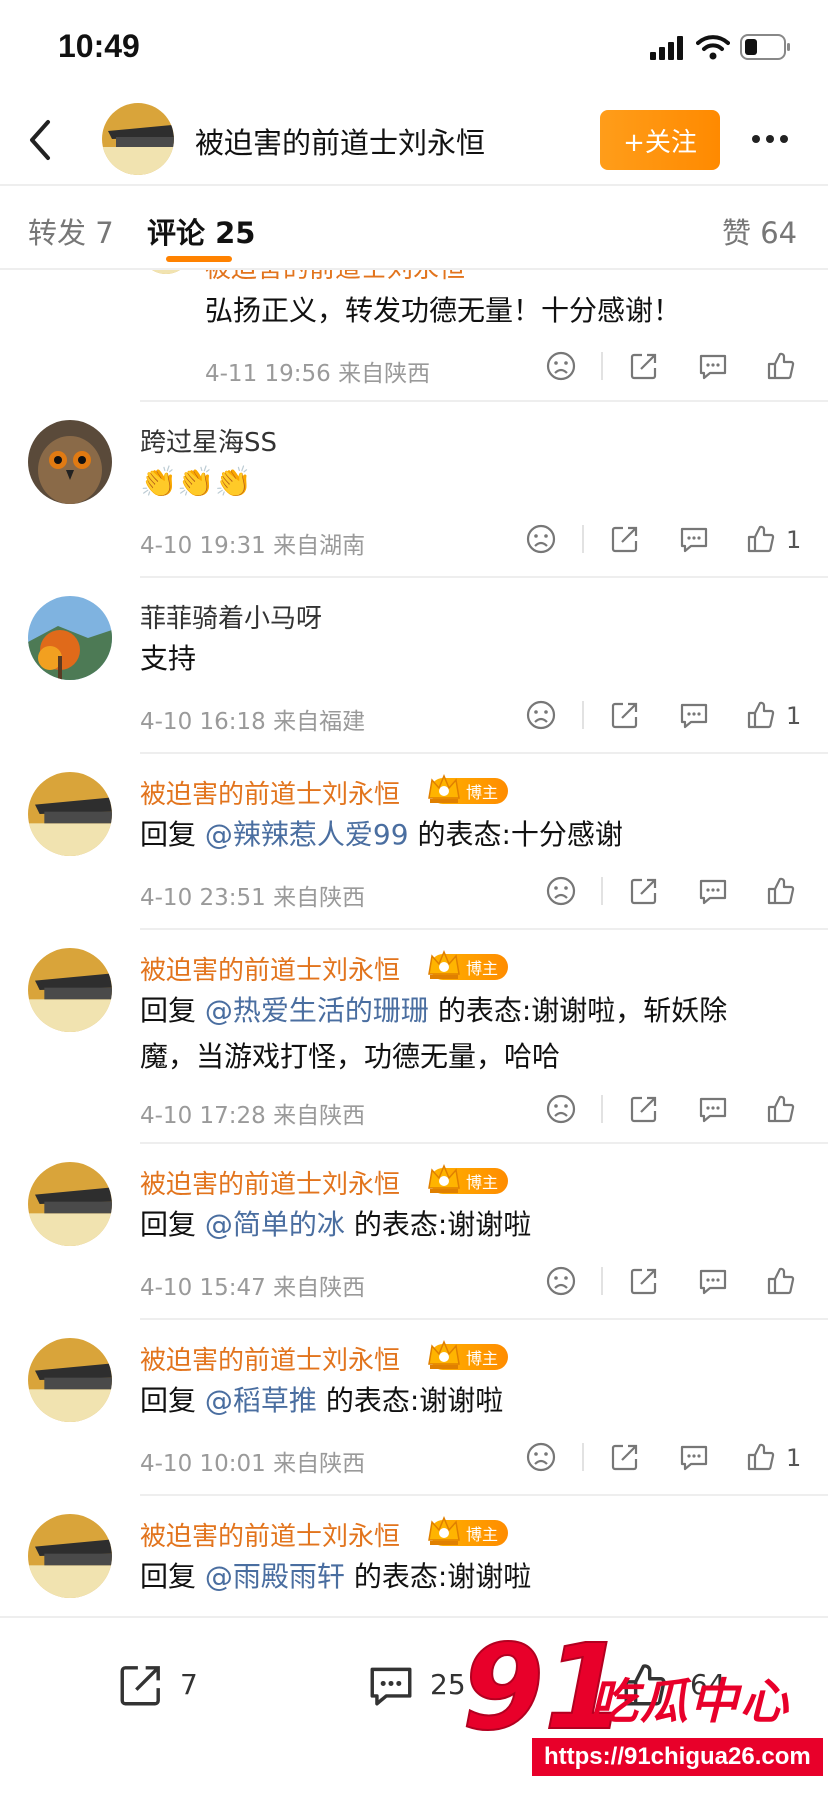 The width and height of the screenshot is (828, 1794). Describe the element at coordinates (713, 47) in the screenshot. I see `wifi-icon` at that location.